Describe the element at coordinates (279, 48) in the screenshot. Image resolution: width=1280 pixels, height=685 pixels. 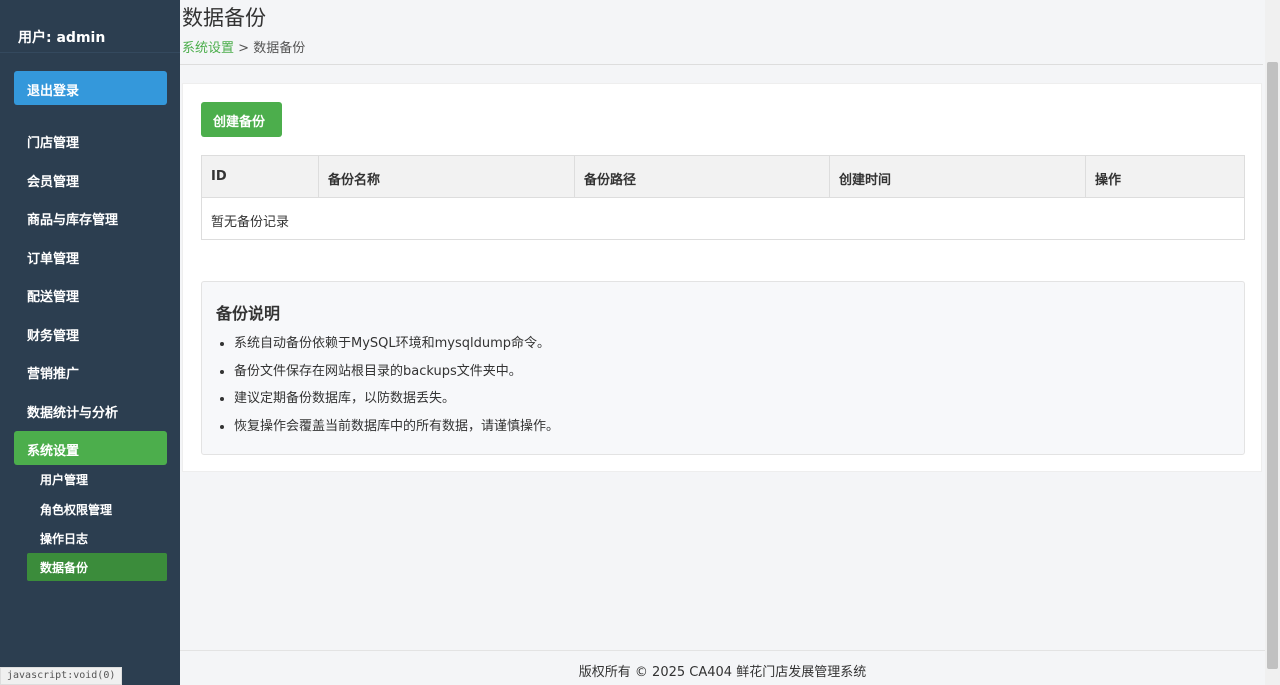
I see `breadcrumb-current: 数据备份` at that location.